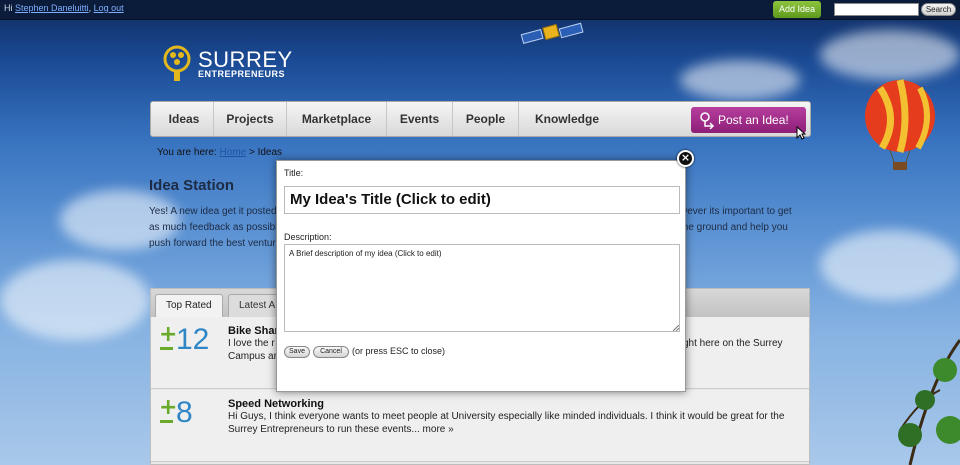 The image size is (960, 465). I want to click on site-logo: SURREY ENTREPRENEURS, so click(227, 66).